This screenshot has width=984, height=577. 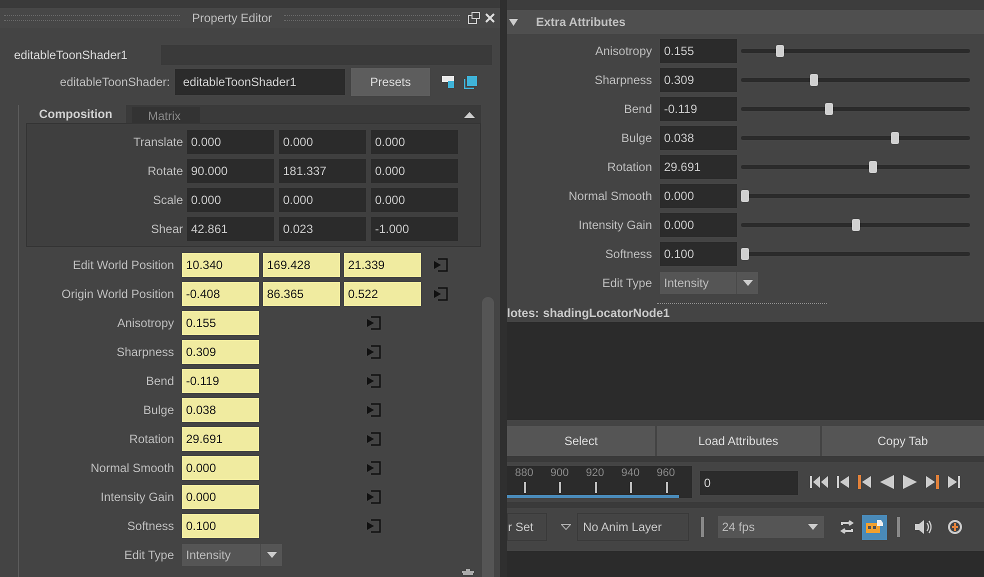 I want to click on delete-icon, so click(x=468, y=573).